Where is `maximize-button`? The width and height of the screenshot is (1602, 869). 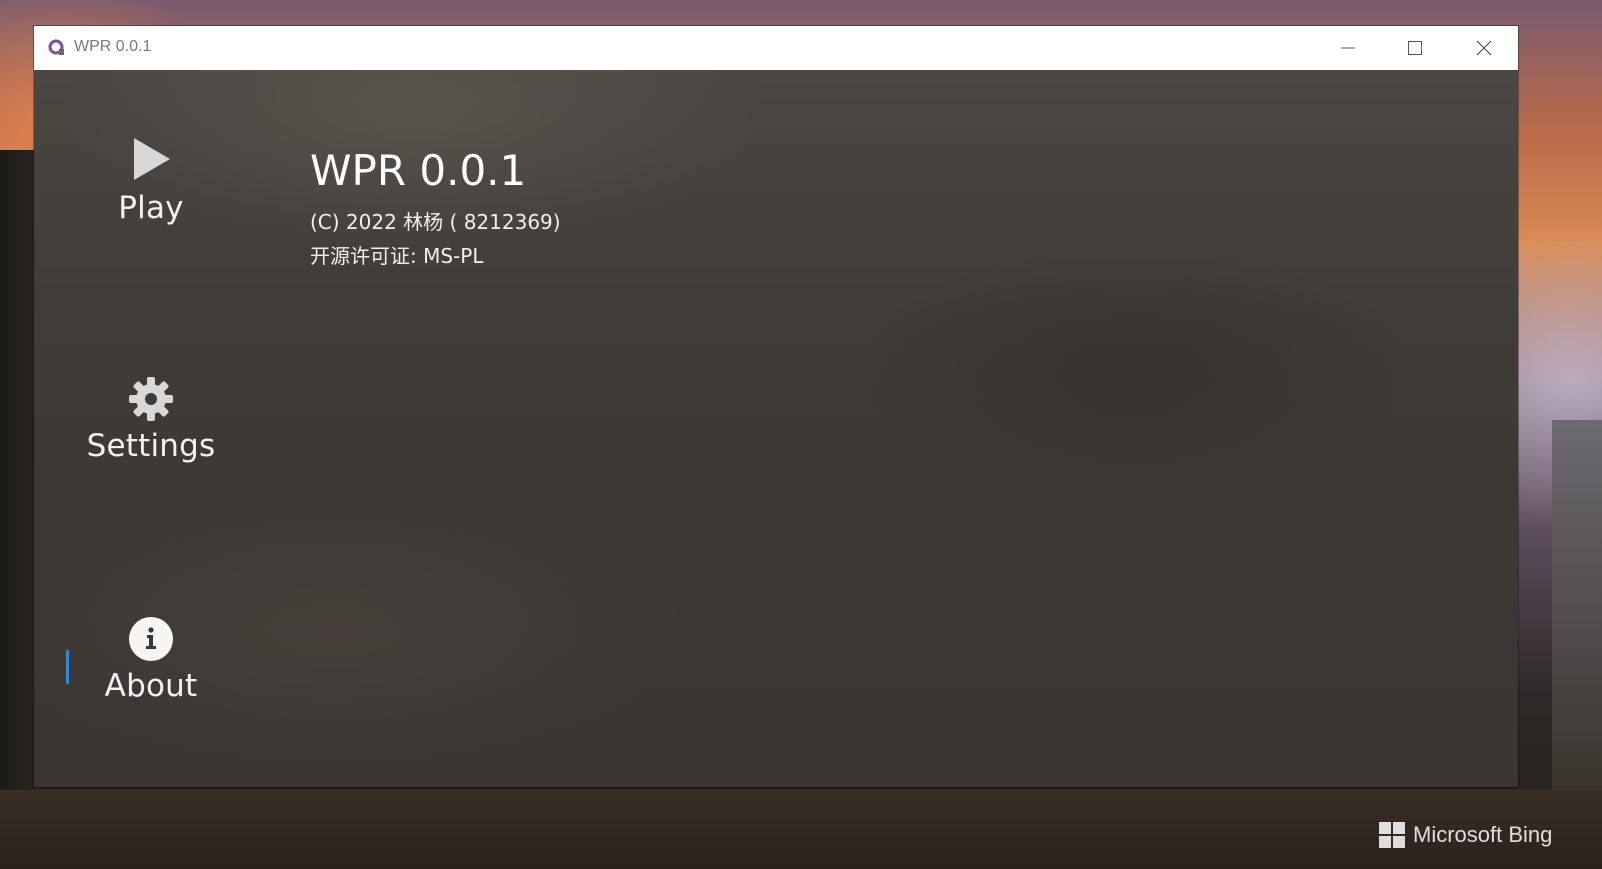 maximize-button is located at coordinates (1415, 48).